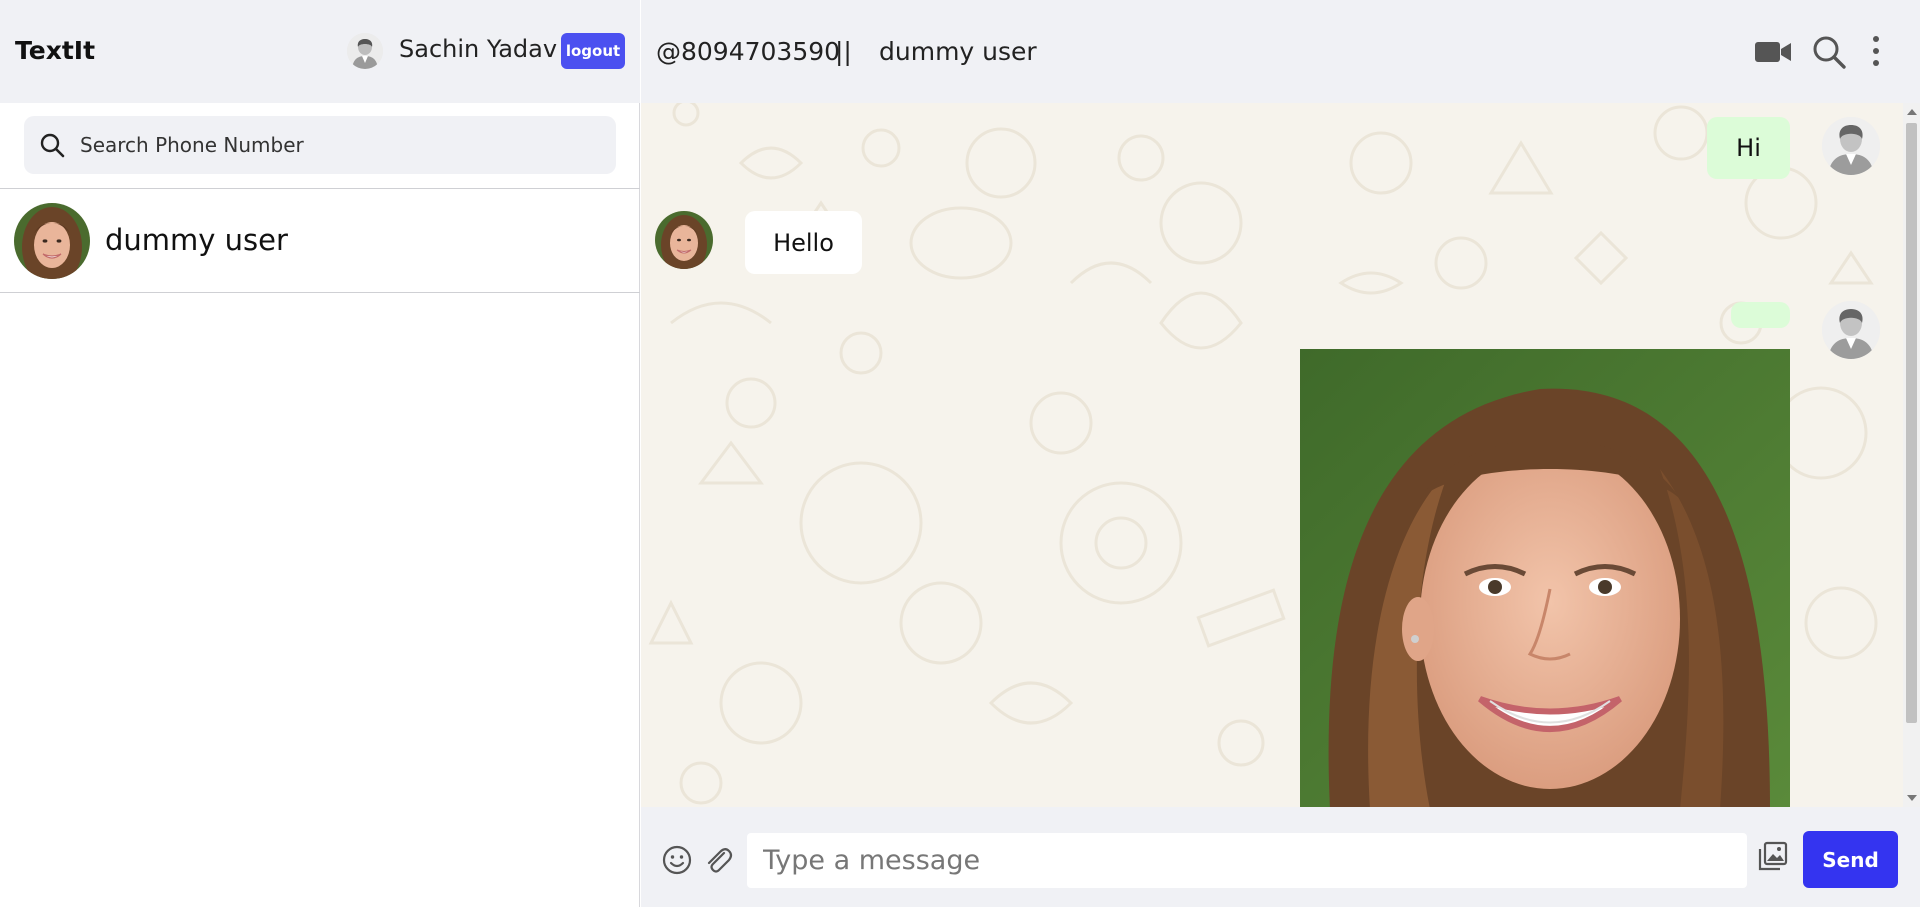  What do you see at coordinates (196, 240) in the screenshot?
I see `contact-name: dummy user` at bounding box center [196, 240].